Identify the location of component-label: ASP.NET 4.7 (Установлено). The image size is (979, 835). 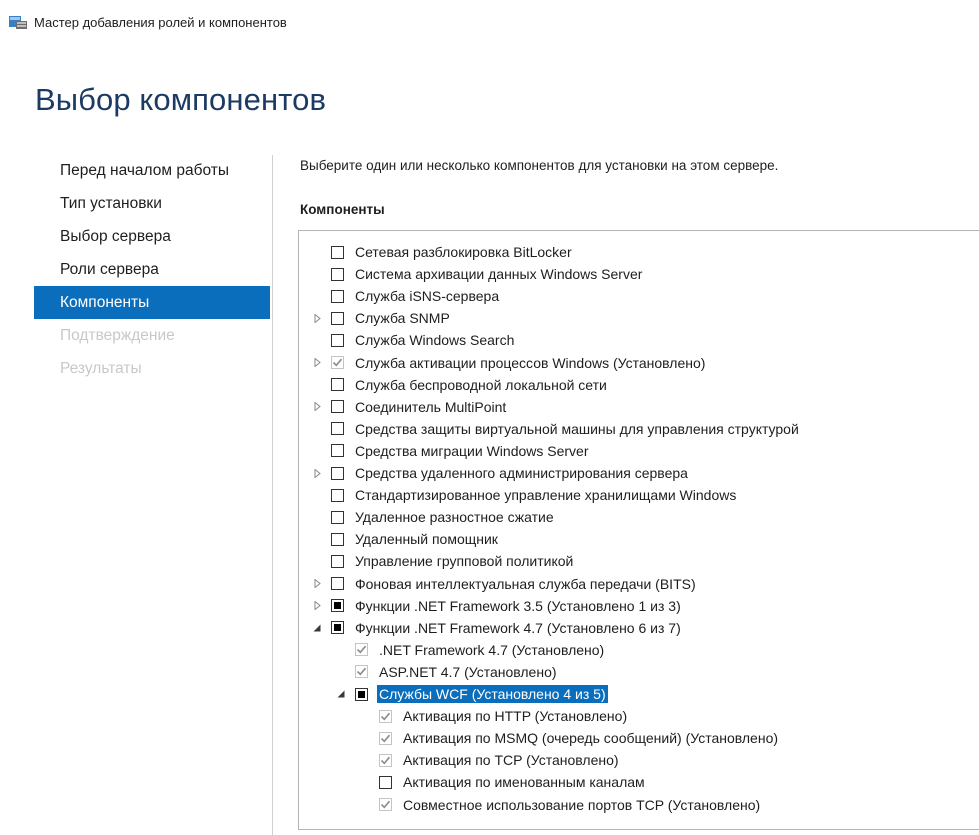
(468, 671).